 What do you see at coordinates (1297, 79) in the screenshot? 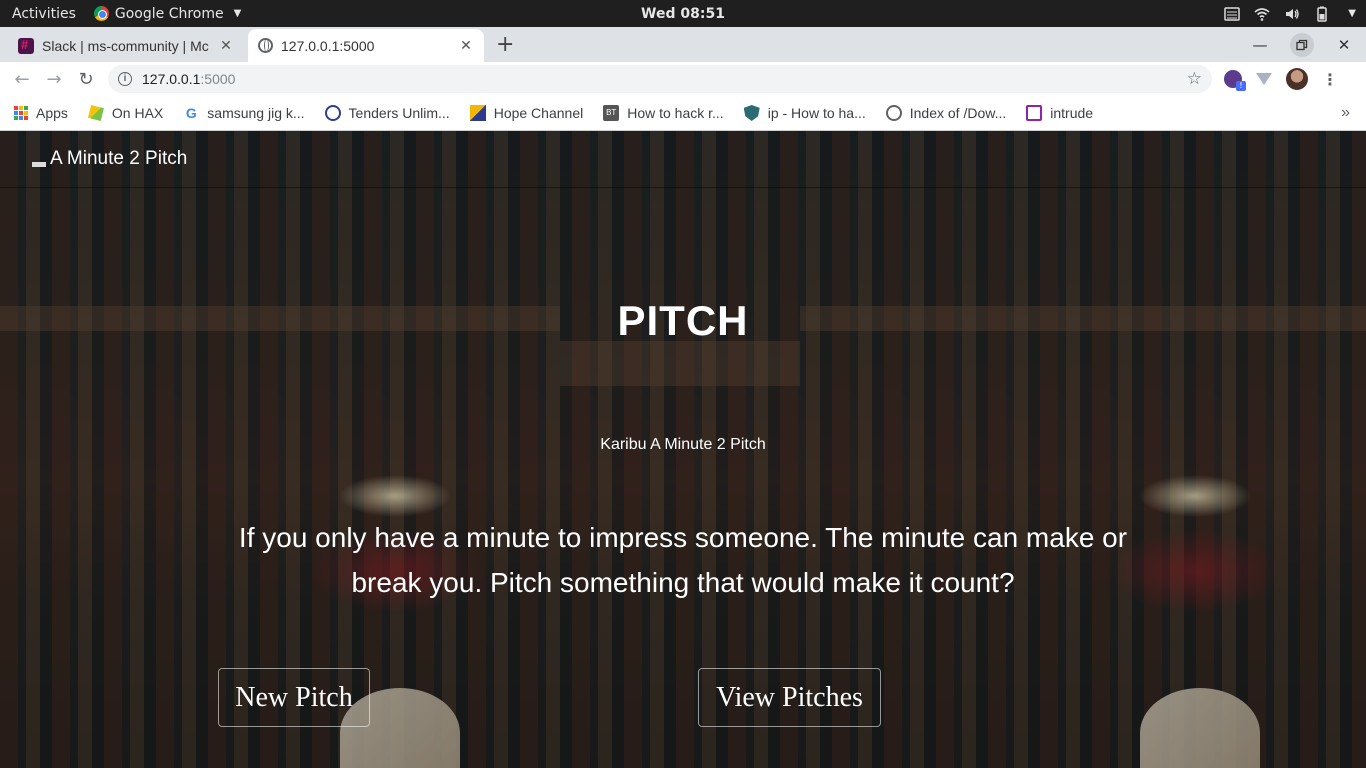
I see `profile-avatar` at bounding box center [1297, 79].